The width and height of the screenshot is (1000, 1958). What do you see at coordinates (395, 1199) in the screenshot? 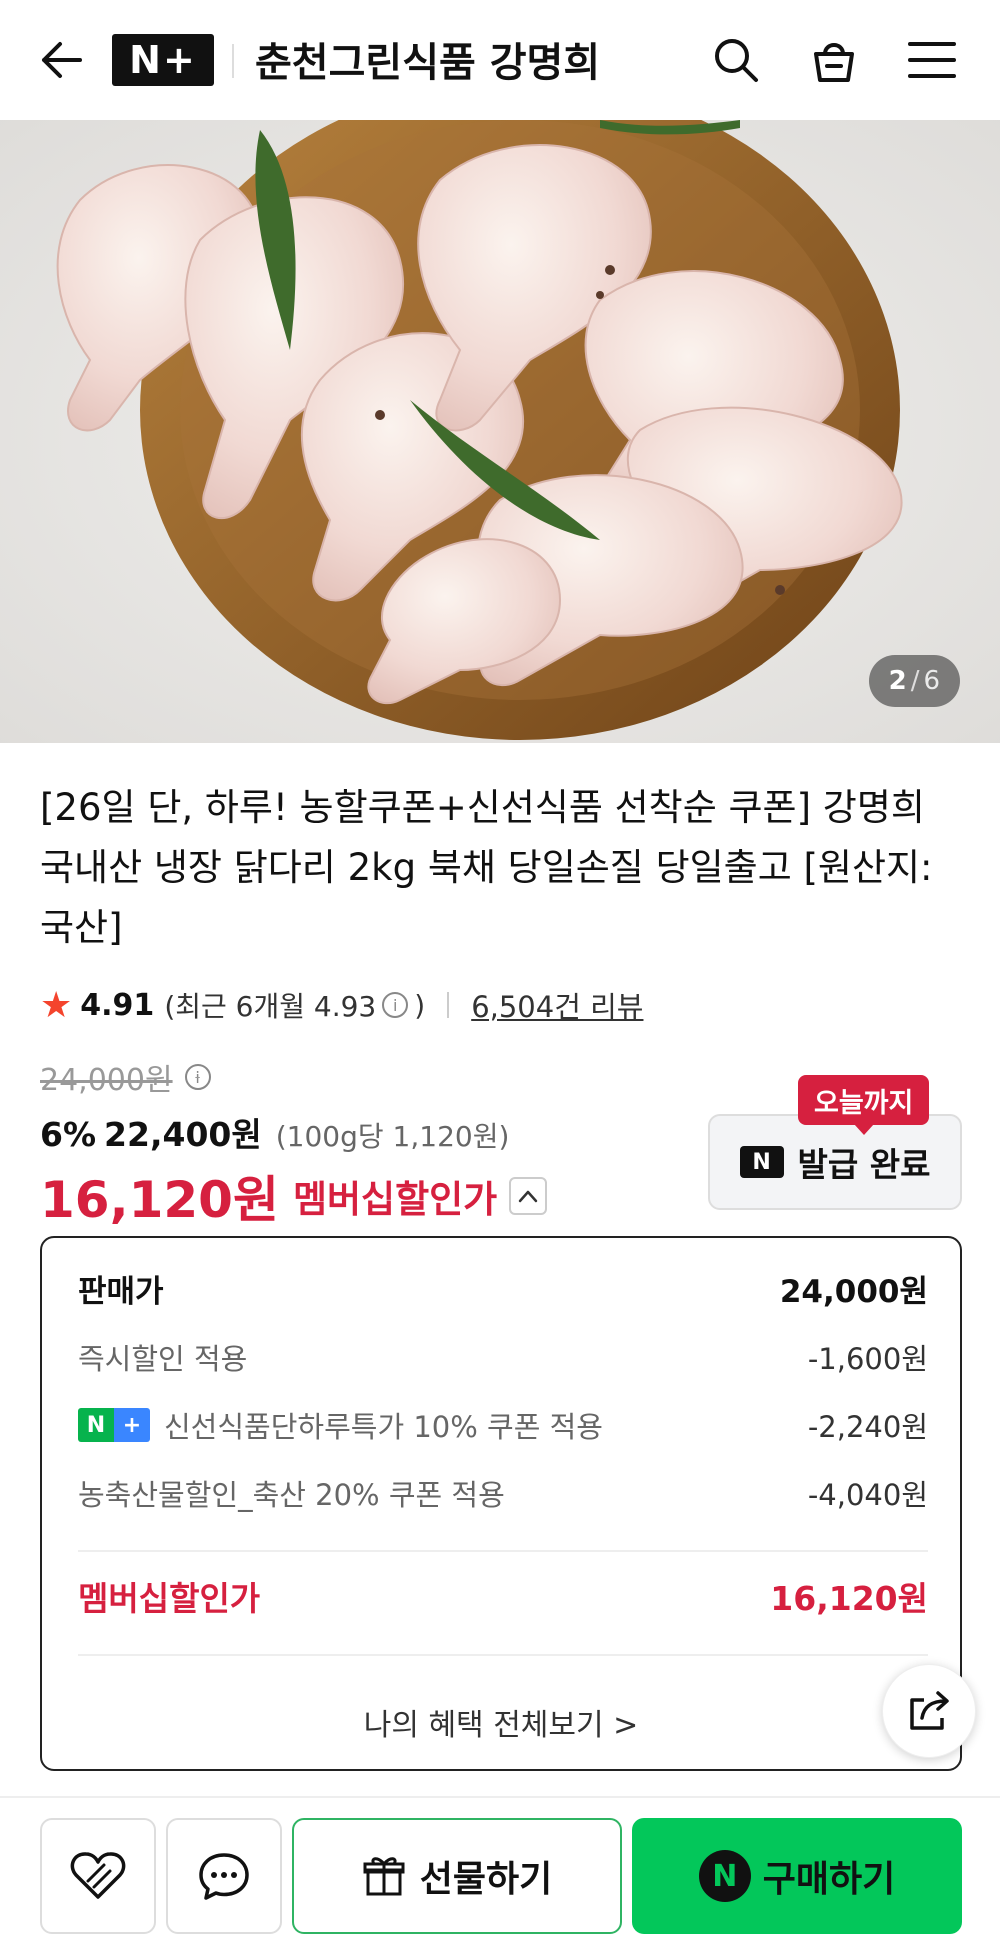
I see `member-price-label: 멤버십할인가` at bounding box center [395, 1199].